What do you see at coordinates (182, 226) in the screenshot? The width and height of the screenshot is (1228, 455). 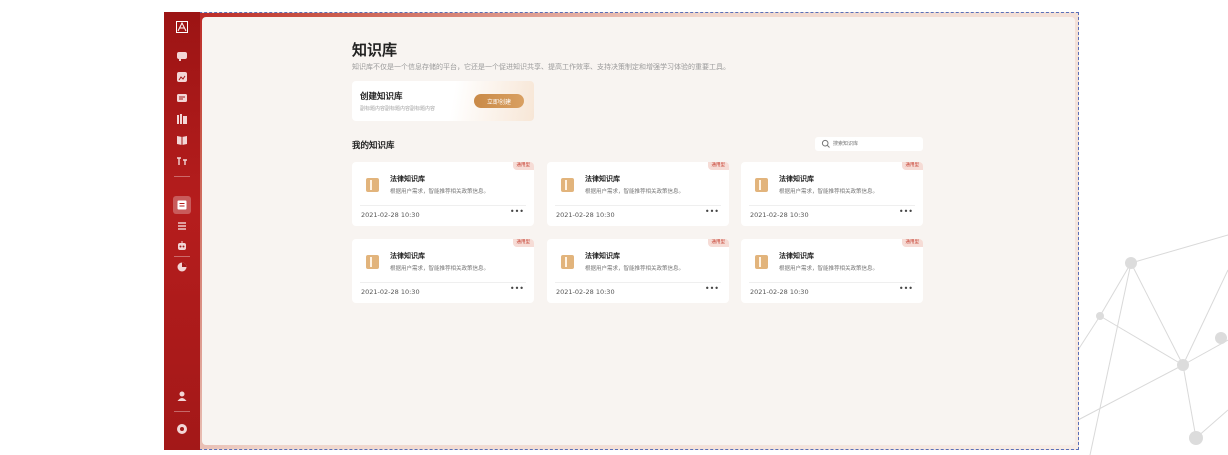 I see `list-icon` at bounding box center [182, 226].